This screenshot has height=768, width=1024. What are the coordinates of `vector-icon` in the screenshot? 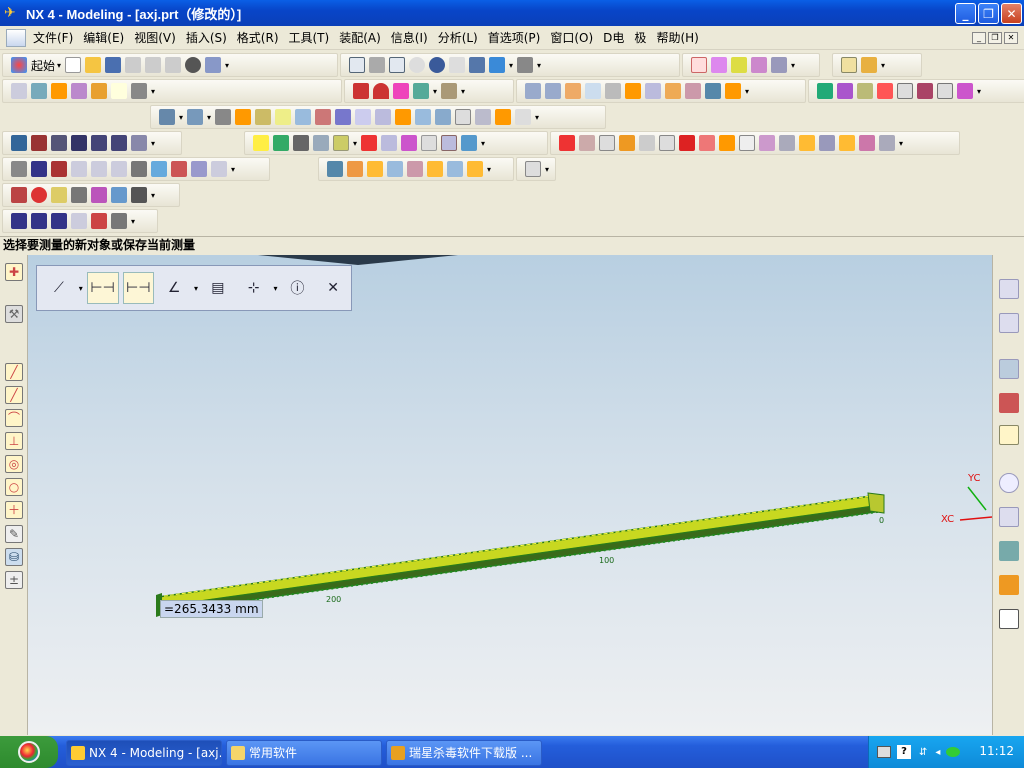 It's located at (587, 143).